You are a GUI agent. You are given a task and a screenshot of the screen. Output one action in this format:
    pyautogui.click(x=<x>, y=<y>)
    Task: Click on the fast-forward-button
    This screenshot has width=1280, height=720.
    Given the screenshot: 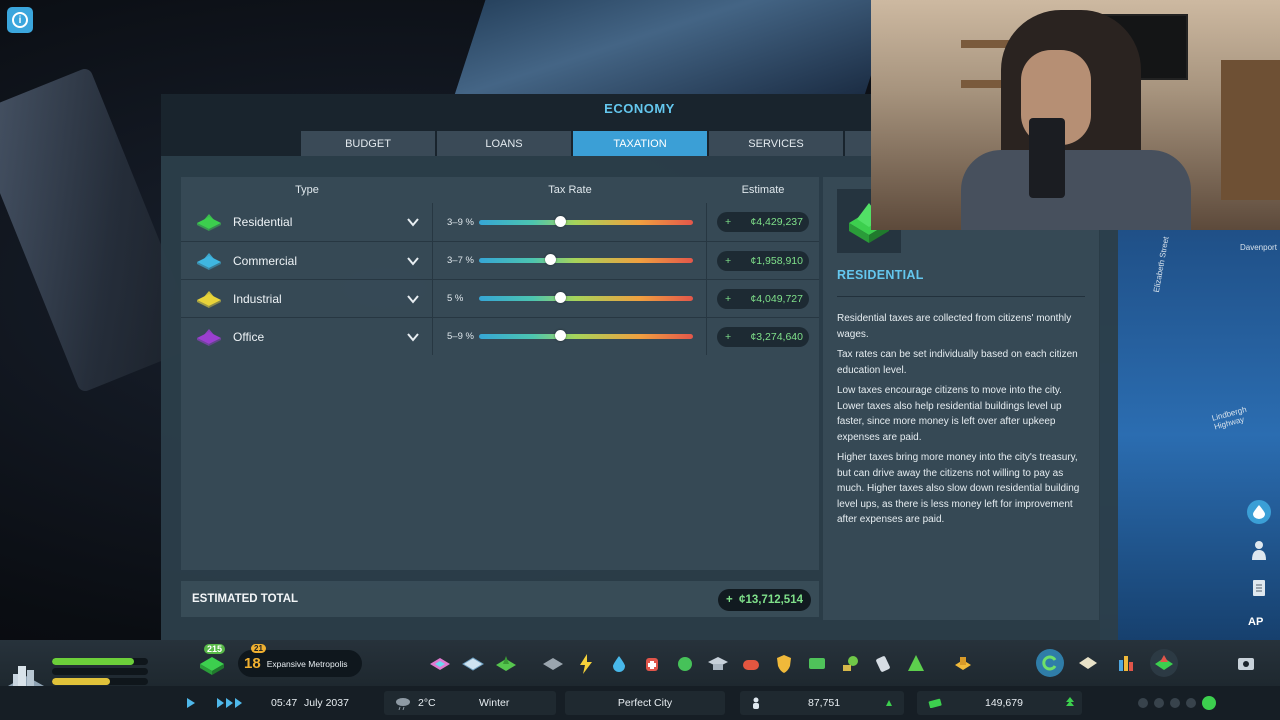 What is the action you would take?
    pyautogui.click(x=230, y=703)
    